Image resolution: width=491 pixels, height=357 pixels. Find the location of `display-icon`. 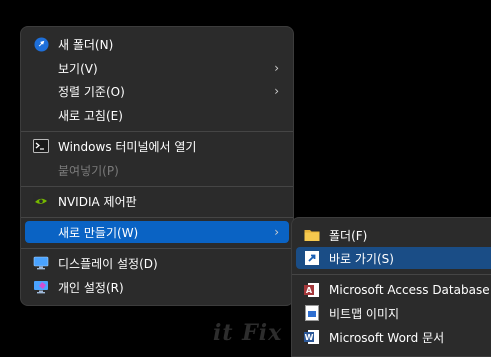

display-icon is located at coordinates (41, 263).